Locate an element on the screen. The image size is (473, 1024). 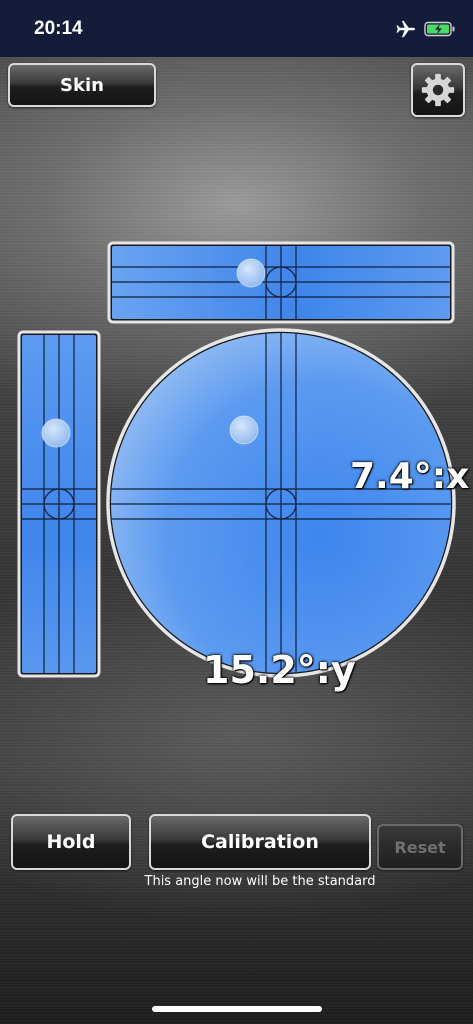
vertical-bubble is located at coordinates (56, 433).